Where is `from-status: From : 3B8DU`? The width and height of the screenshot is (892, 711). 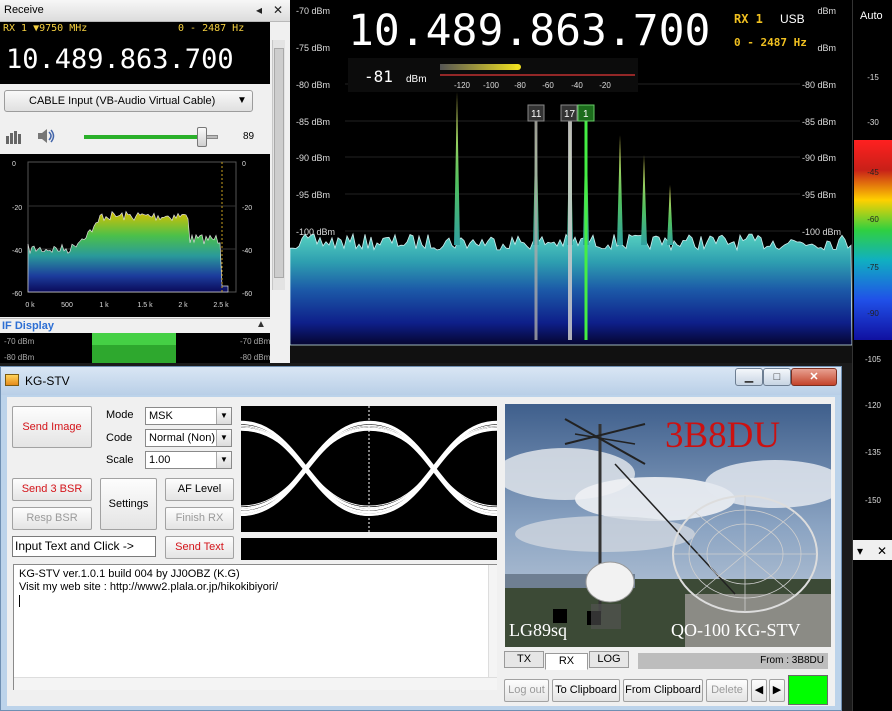
from-status: From : 3B8DU is located at coordinates (733, 661).